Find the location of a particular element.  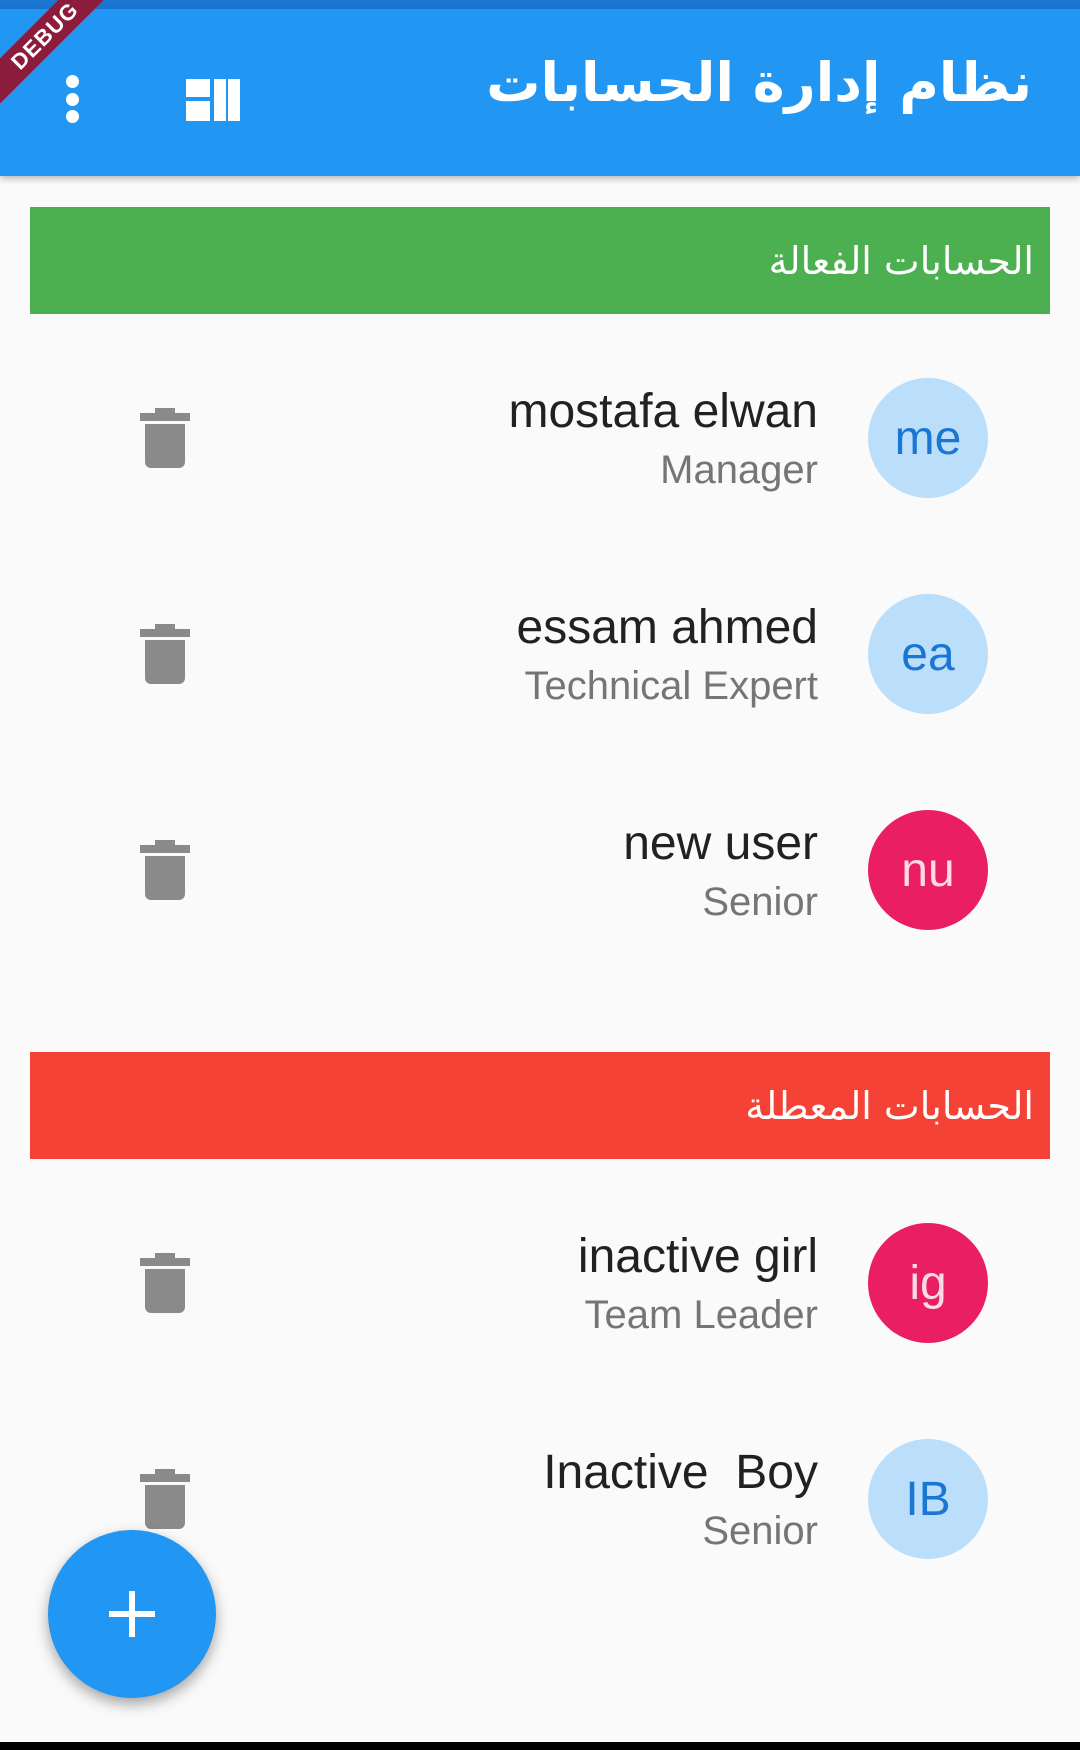

avatar: nu is located at coordinates (928, 870).